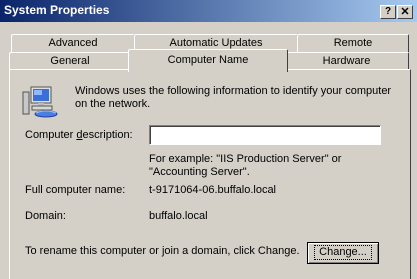 This screenshot has height=279, width=417. Describe the element at coordinates (388, 12) in the screenshot. I see `help-button: ?` at that location.